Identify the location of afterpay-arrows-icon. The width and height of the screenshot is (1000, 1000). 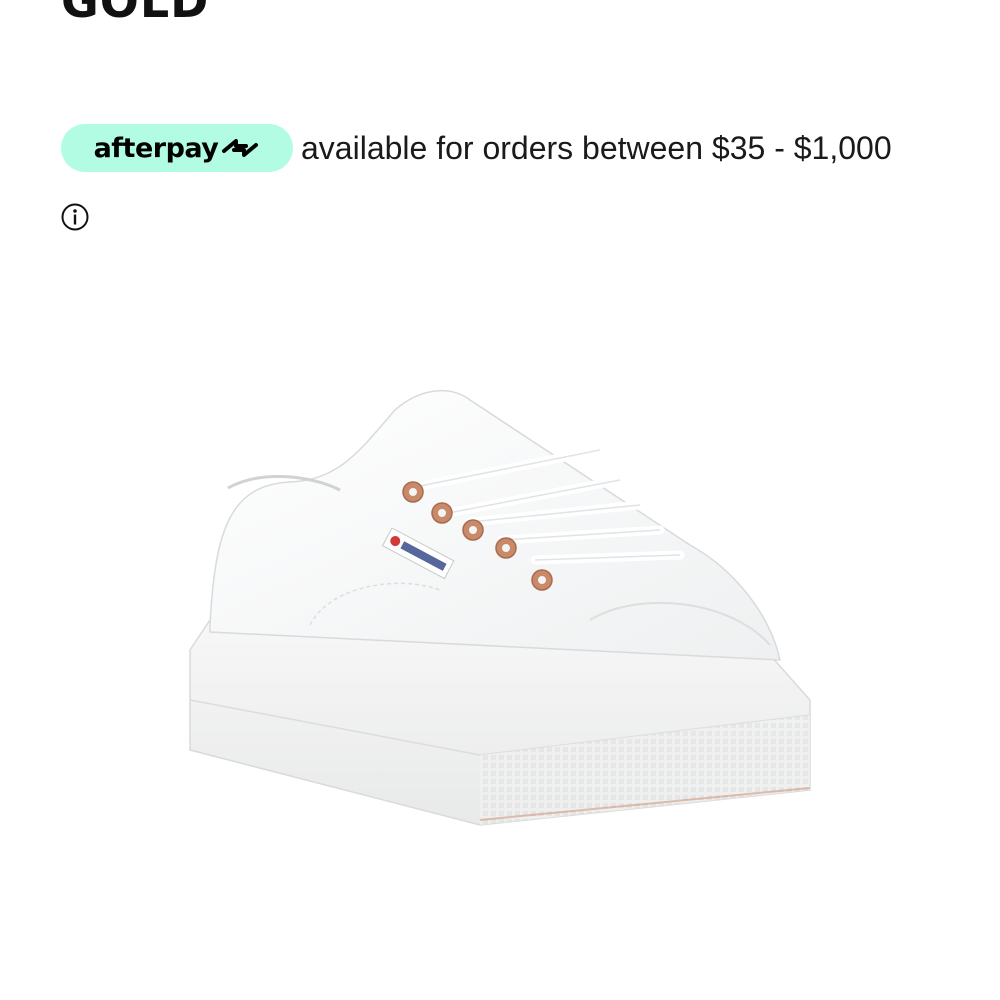
(240, 148).